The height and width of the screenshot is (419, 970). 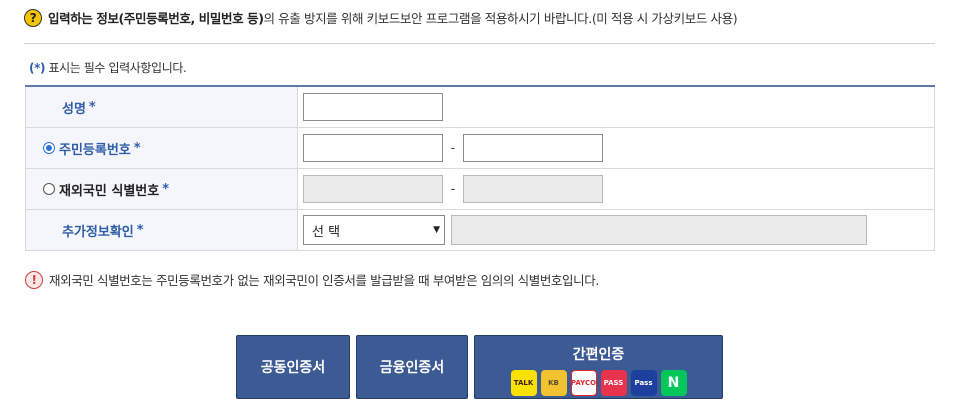 What do you see at coordinates (616, 106) in the screenshot?
I see `name-field-cell` at bounding box center [616, 106].